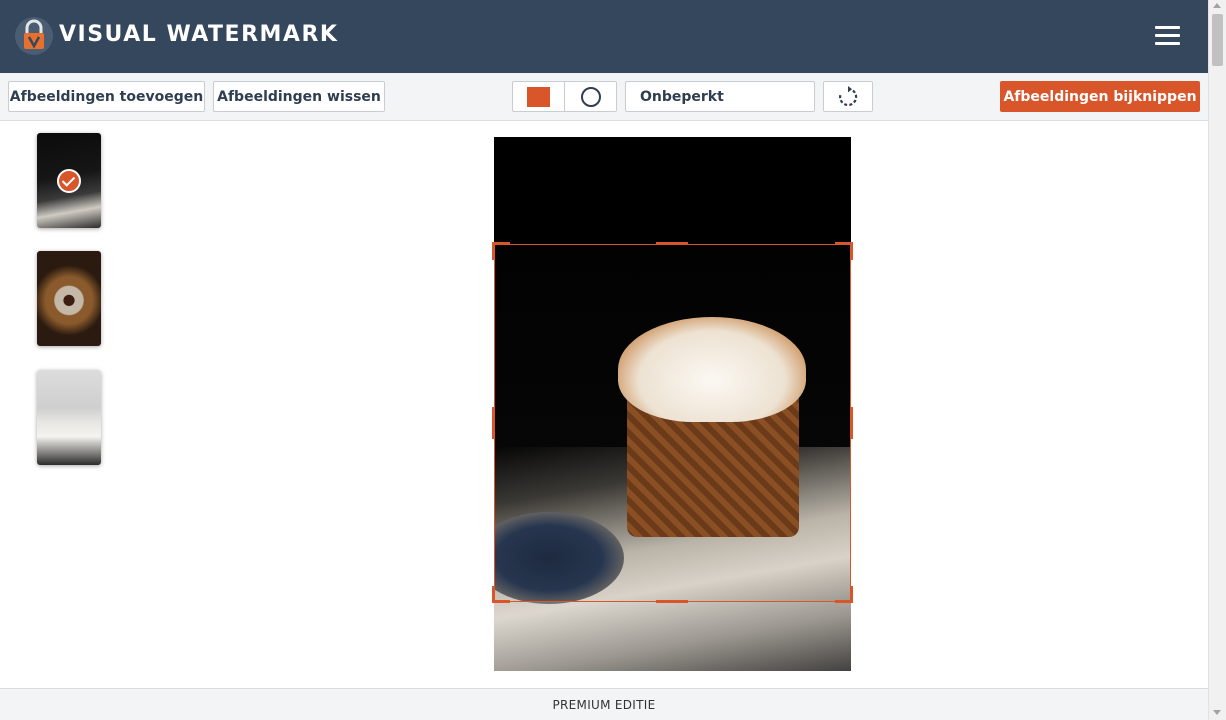  Describe the element at coordinates (672, 423) in the screenshot. I see `crop-area` at that location.